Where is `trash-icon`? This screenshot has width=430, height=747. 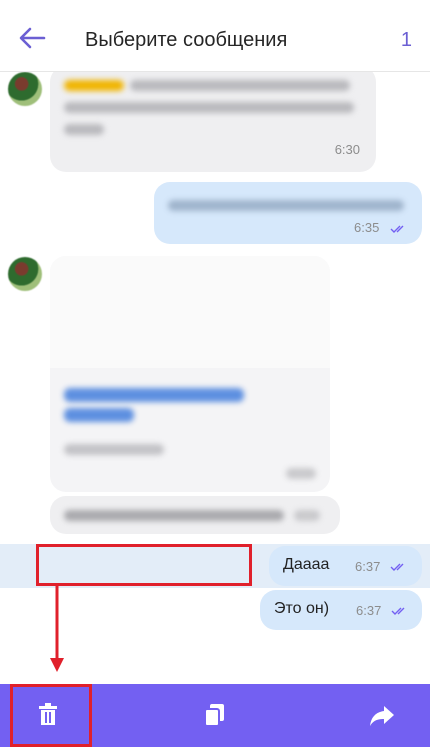 trash-icon is located at coordinates (48, 715).